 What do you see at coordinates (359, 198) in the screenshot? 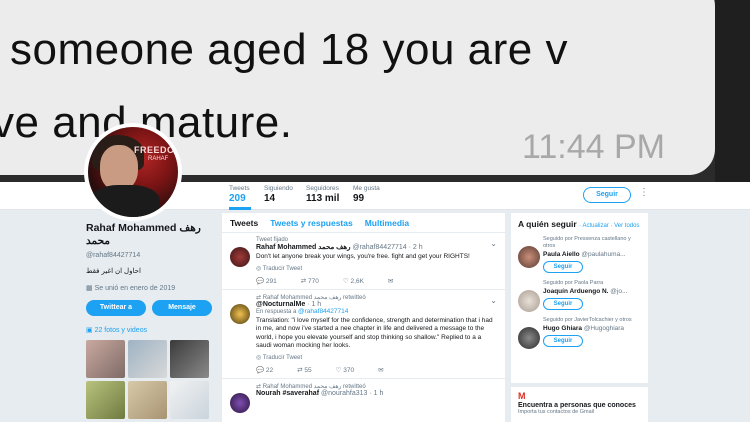
I see `stat-value: 99` at bounding box center [359, 198].